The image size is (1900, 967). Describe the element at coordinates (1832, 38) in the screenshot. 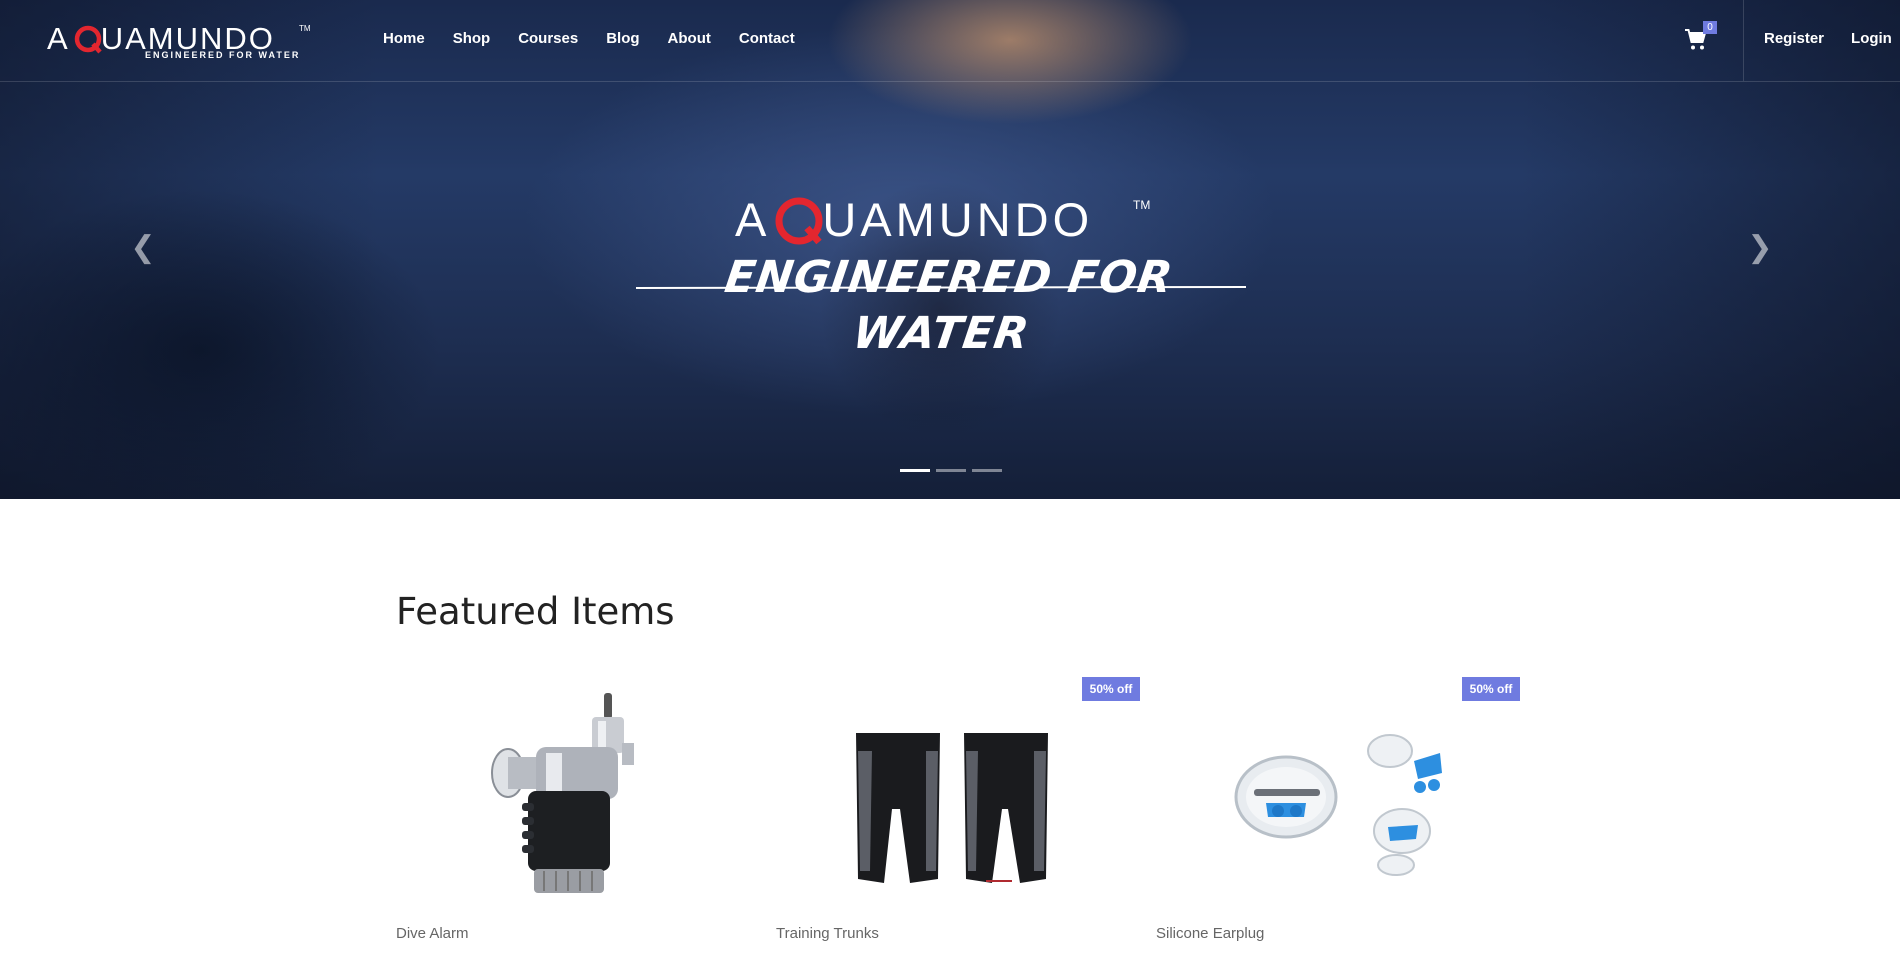

I see `account-nav: Register Login` at that location.